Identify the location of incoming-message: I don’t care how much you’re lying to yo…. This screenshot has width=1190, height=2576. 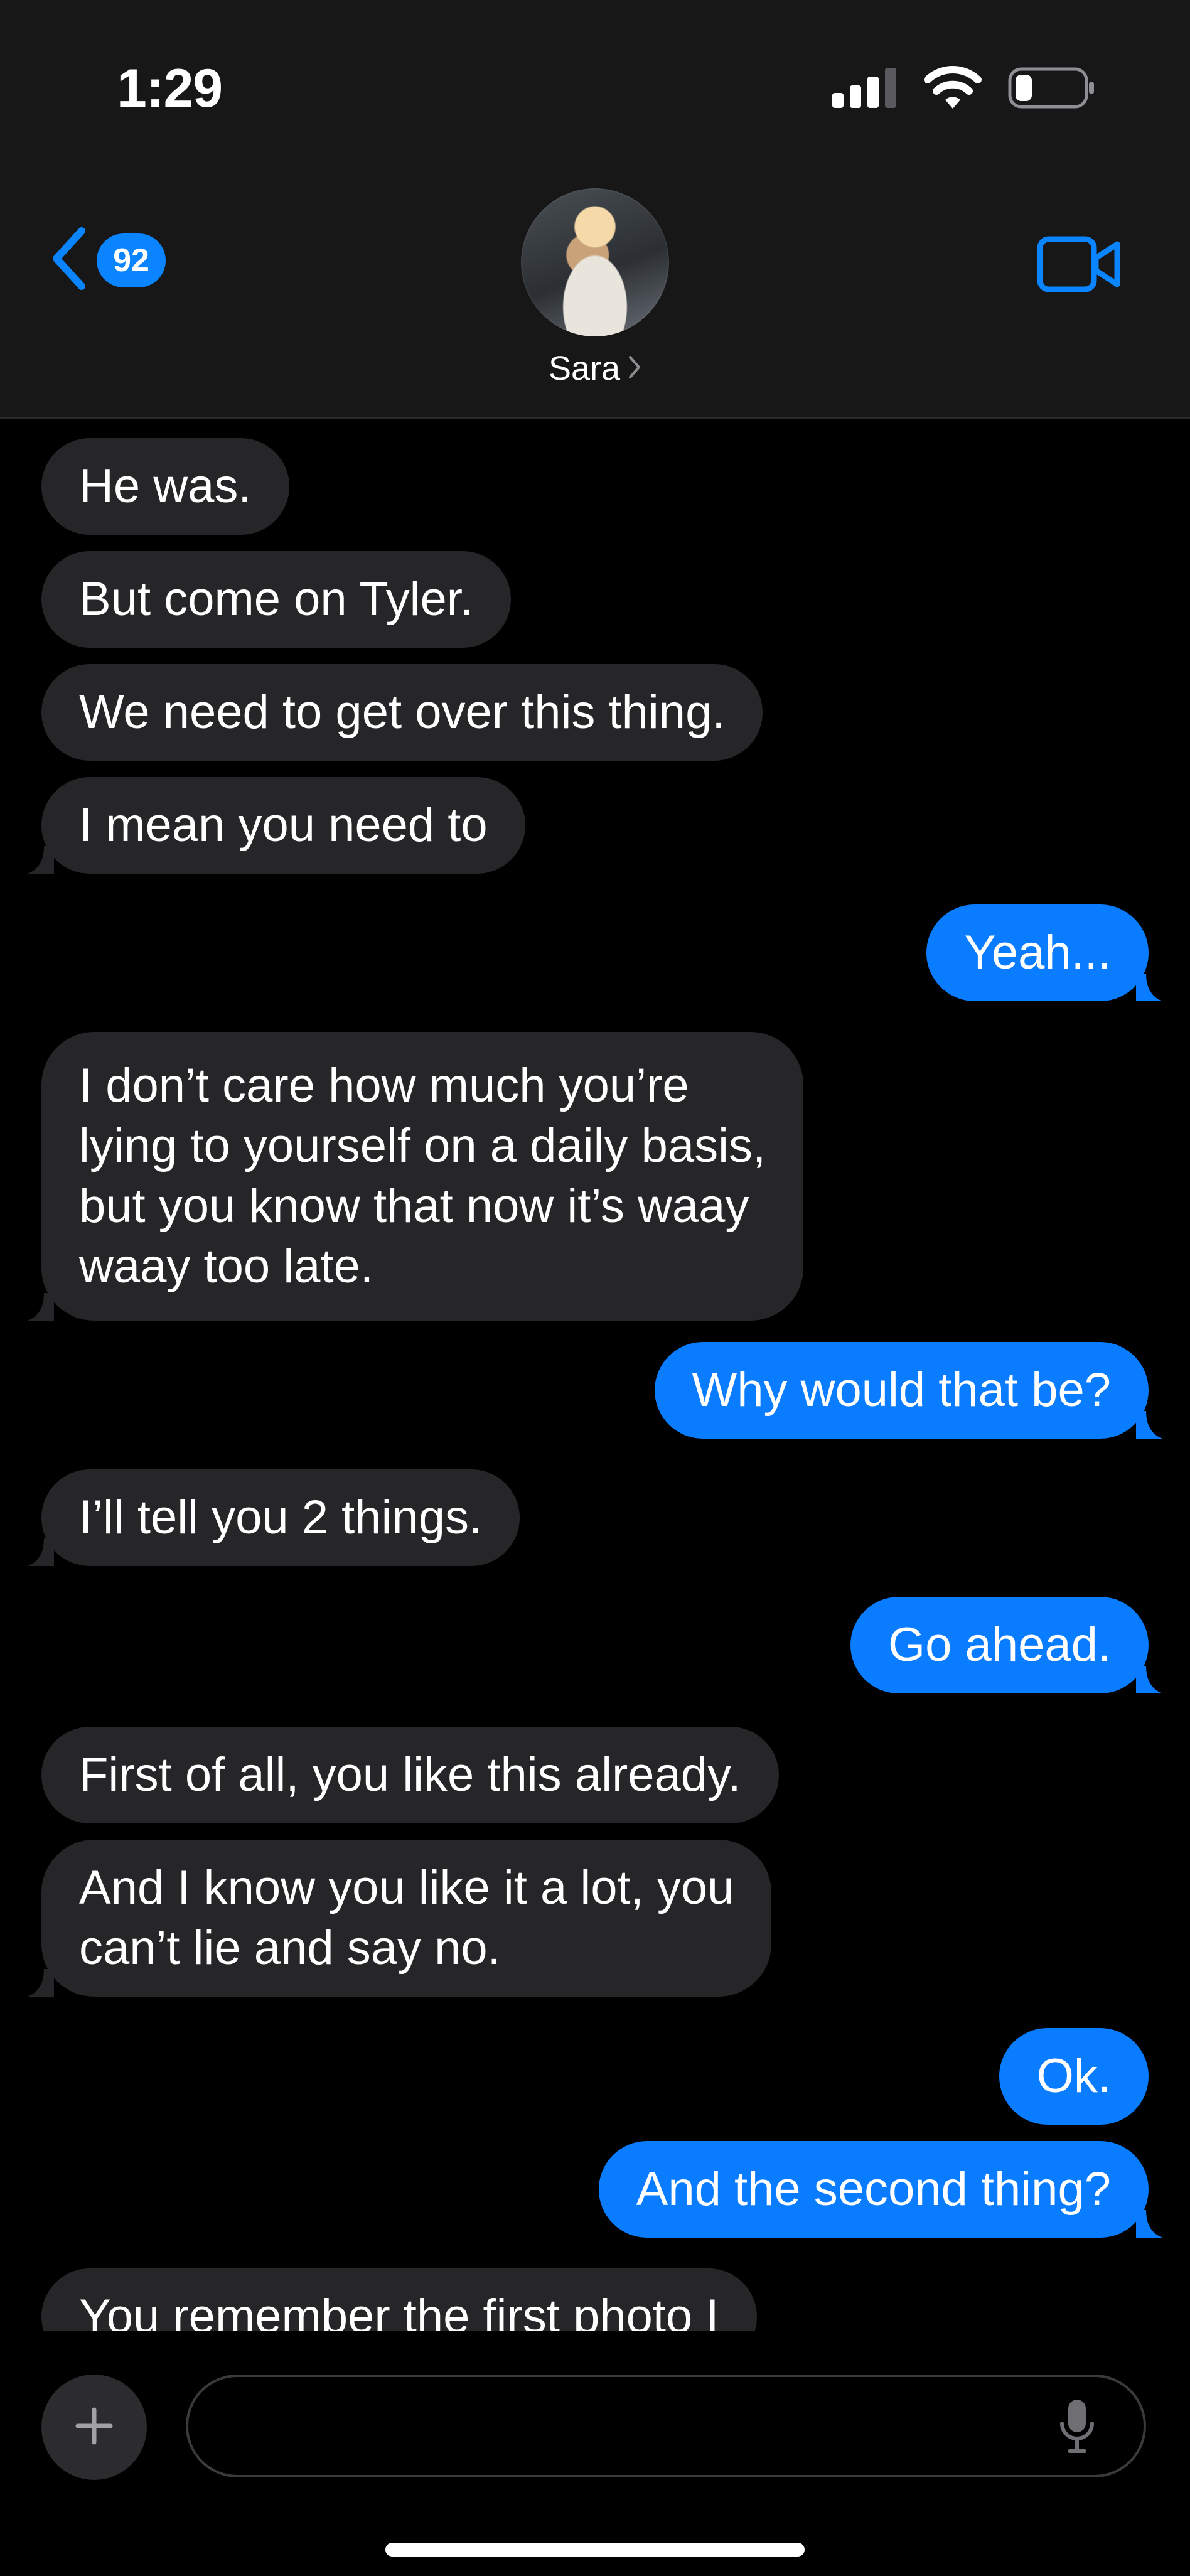
(416, 1176).